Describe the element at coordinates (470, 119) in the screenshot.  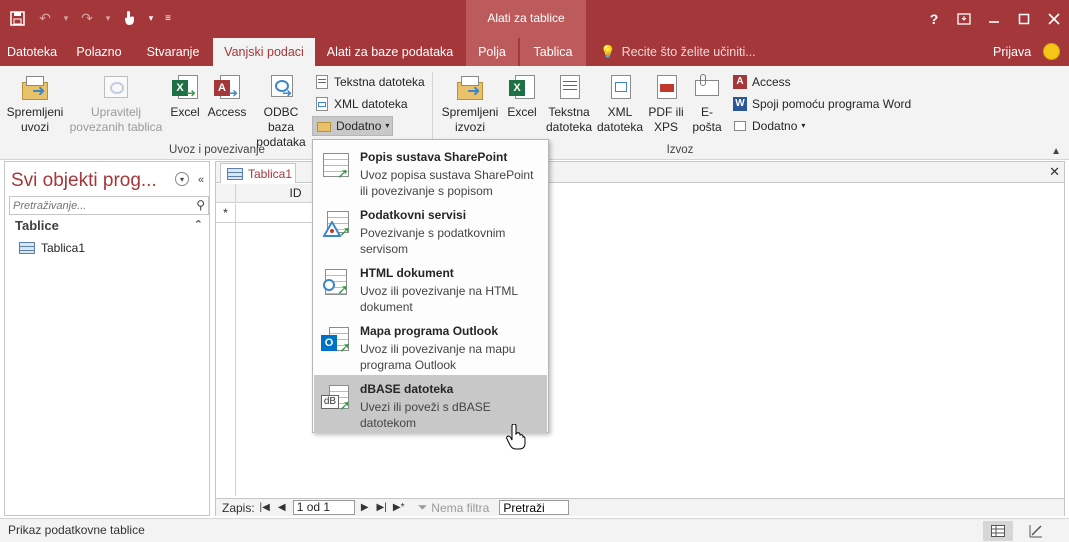
I see `saved-exports-label: Spremljeni izvozi` at that location.